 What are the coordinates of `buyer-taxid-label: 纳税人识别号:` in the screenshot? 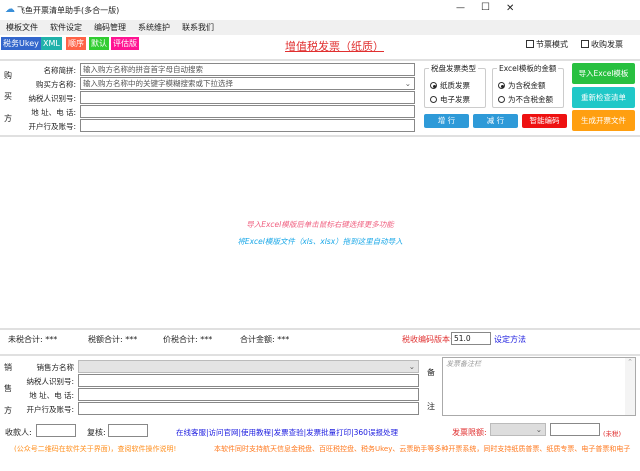 It's located at (52, 98).